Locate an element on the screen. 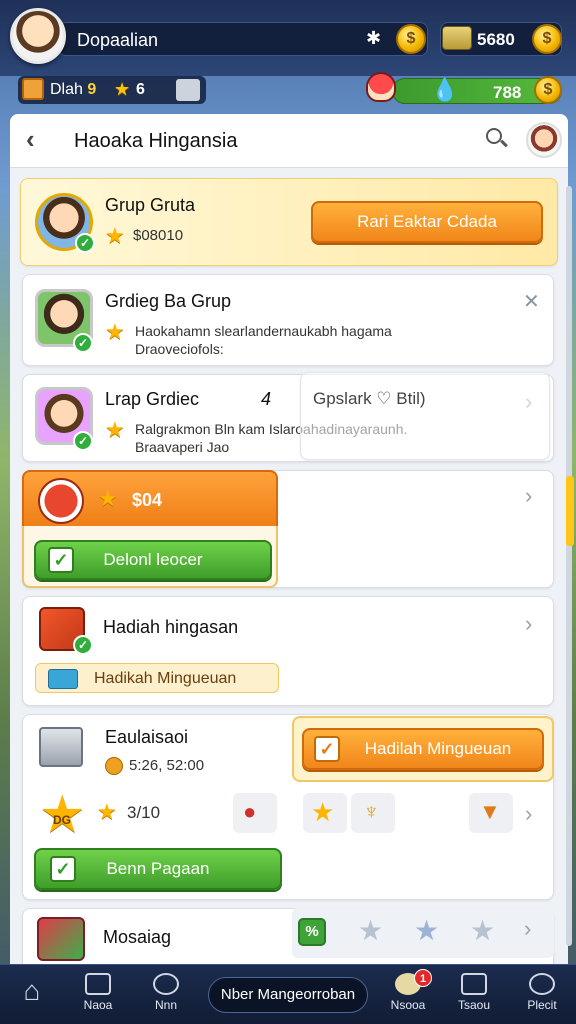 The width and height of the screenshot is (576, 1024). nav-item-5: Plecit is located at coordinates (542, 997).